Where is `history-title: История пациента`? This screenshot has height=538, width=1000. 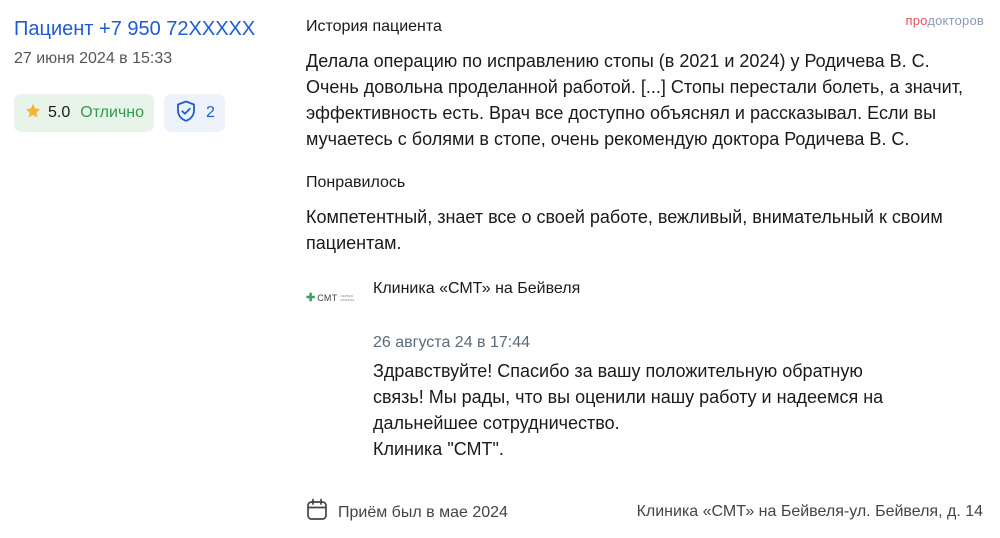
history-title: История пациента is located at coordinates (374, 26).